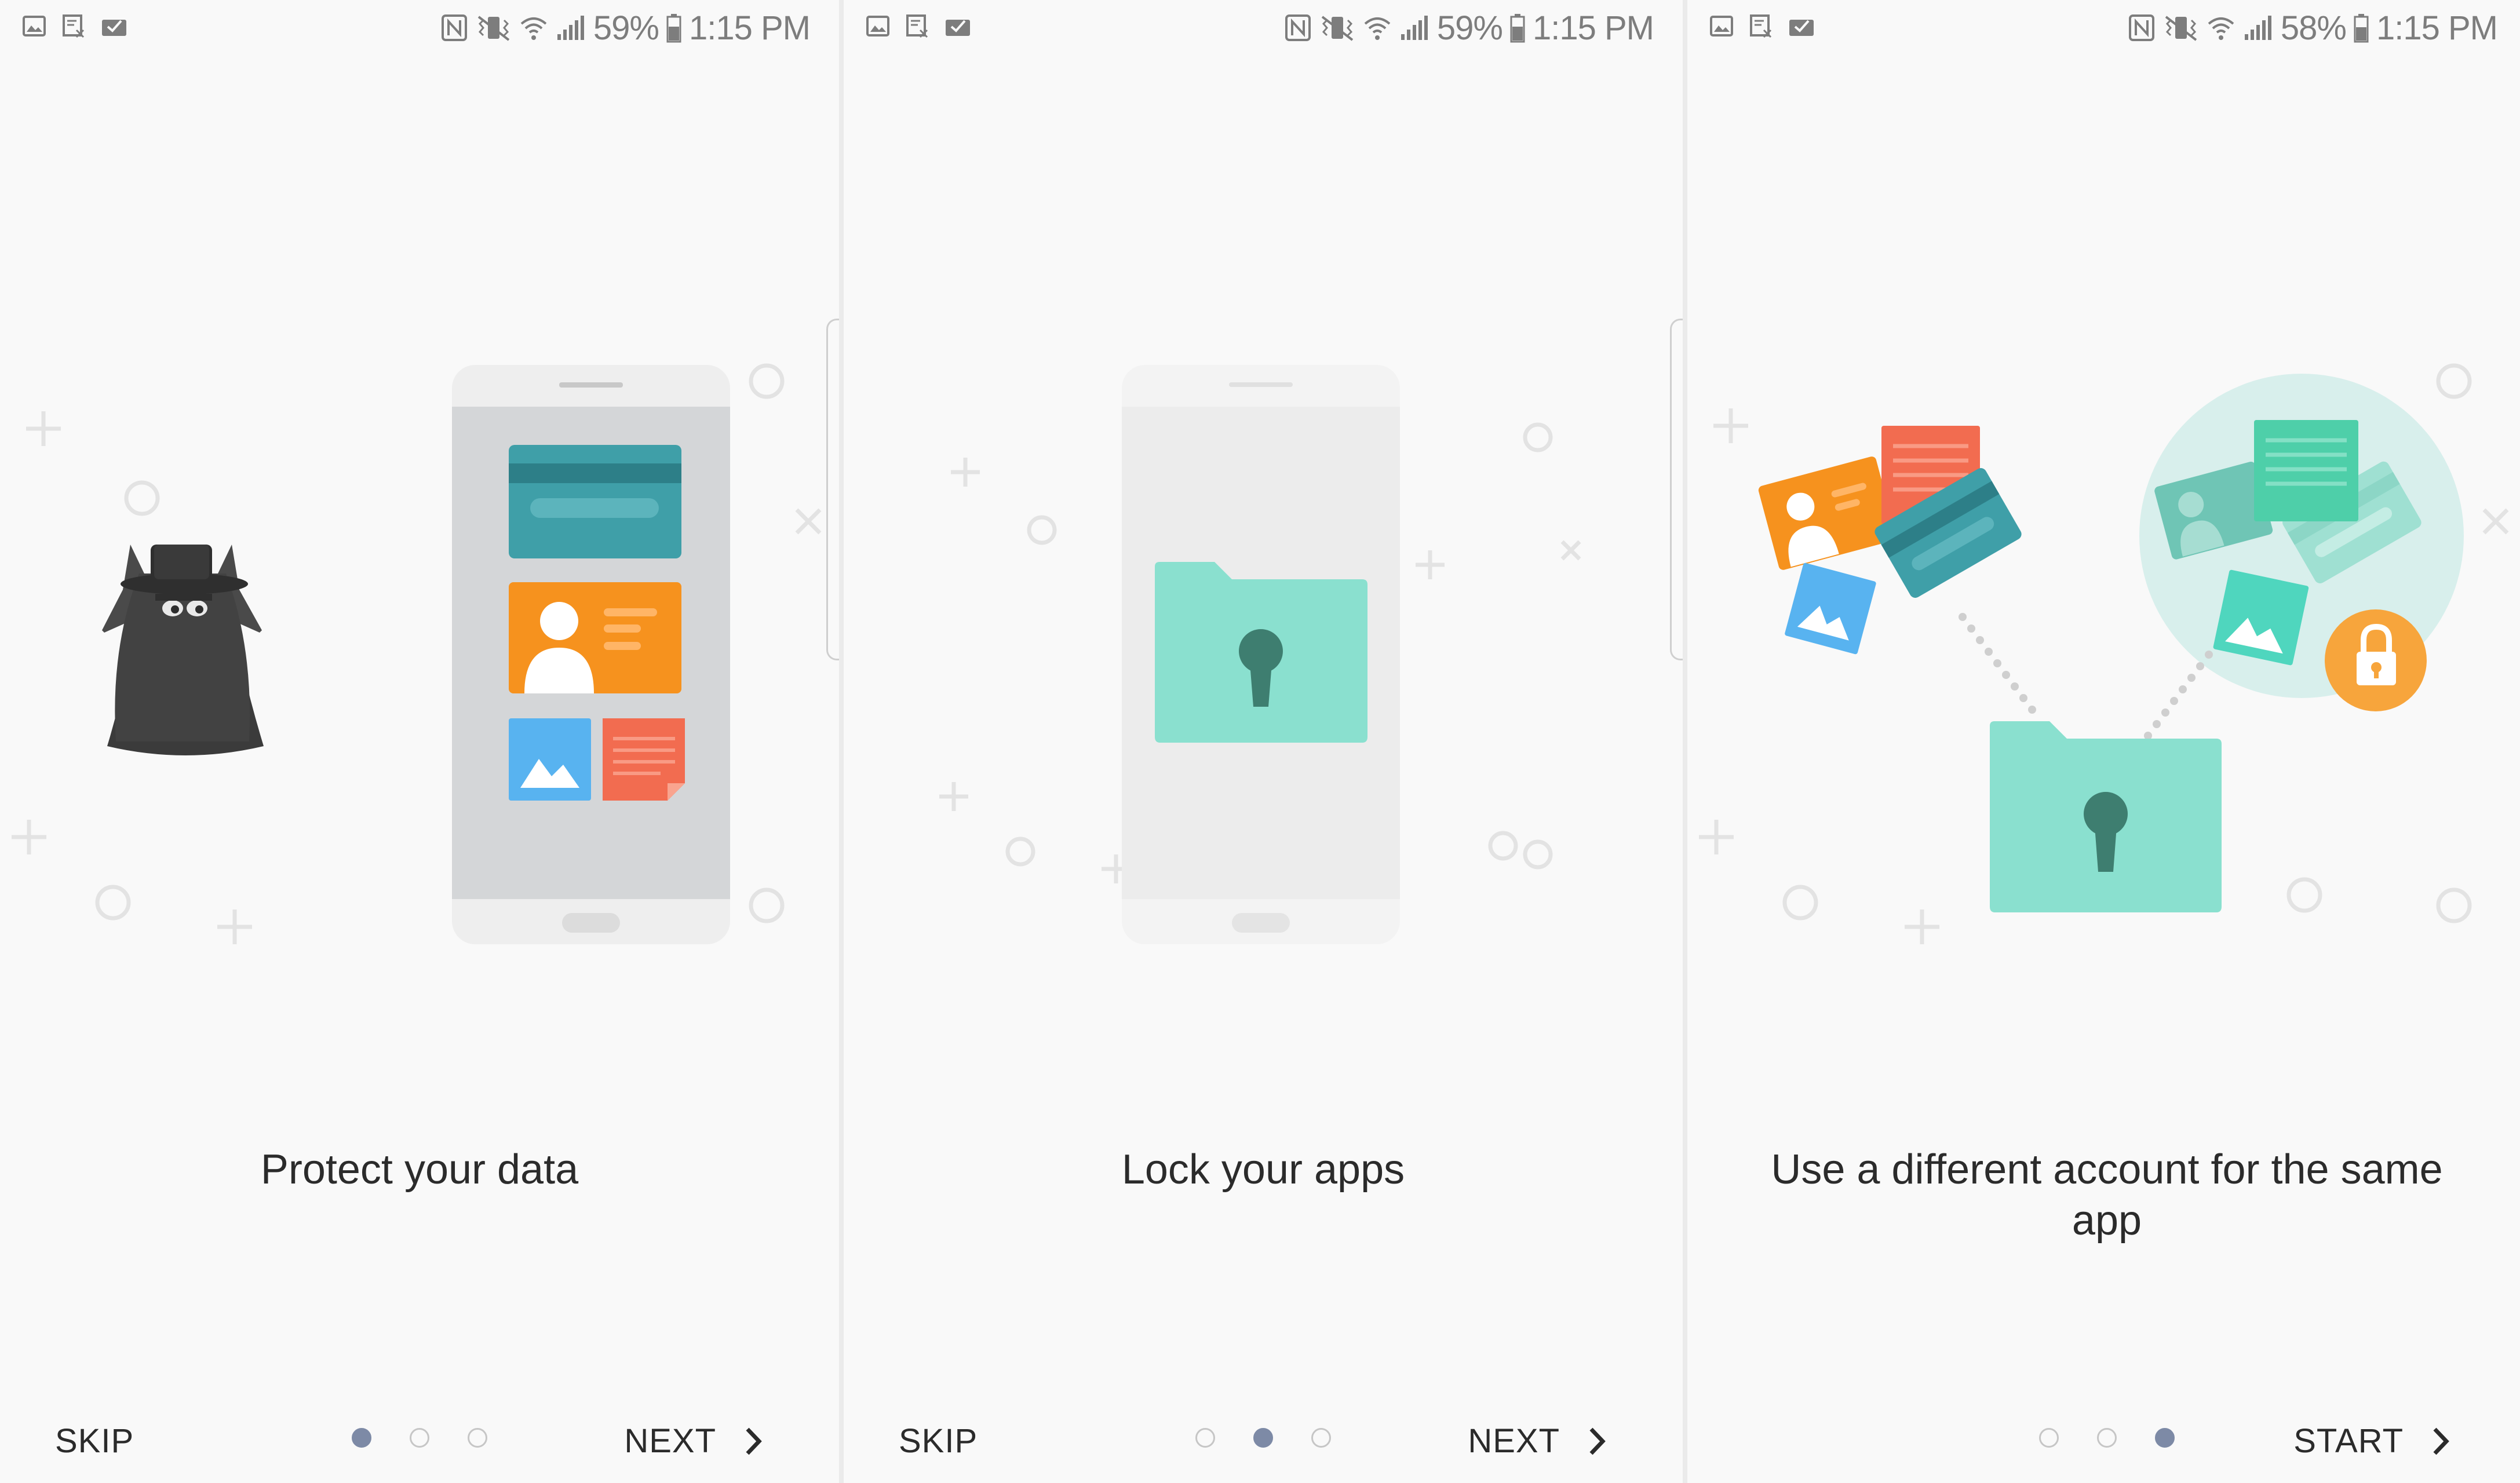 Image resolution: width=2520 pixels, height=1483 pixels. Describe the element at coordinates (591, 654) in the screenshot. I see `phone-icon` at that location.